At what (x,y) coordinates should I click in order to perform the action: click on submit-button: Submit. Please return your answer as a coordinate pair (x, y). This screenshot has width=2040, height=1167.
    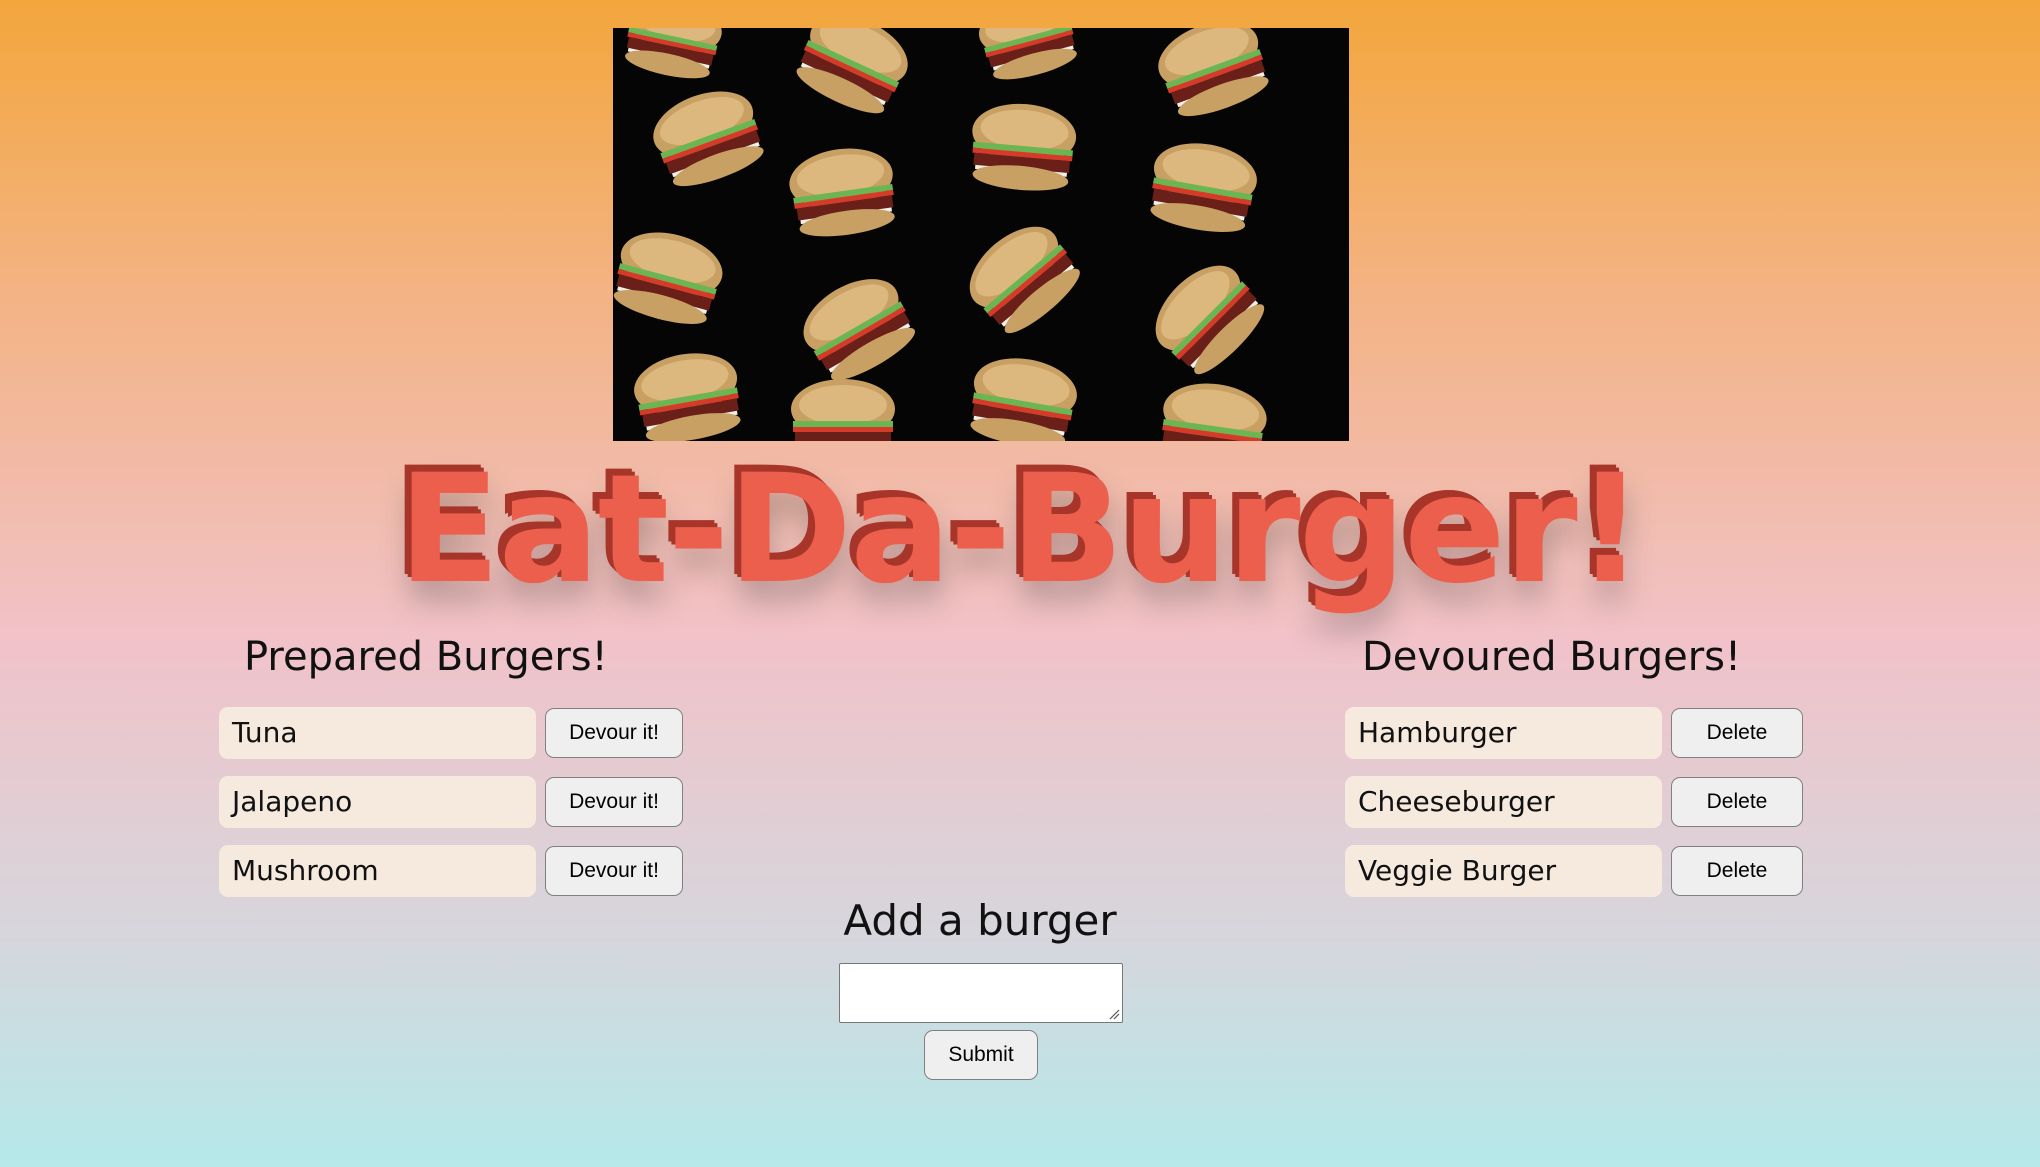
    Looking at the image, I should click on (981, 1055).